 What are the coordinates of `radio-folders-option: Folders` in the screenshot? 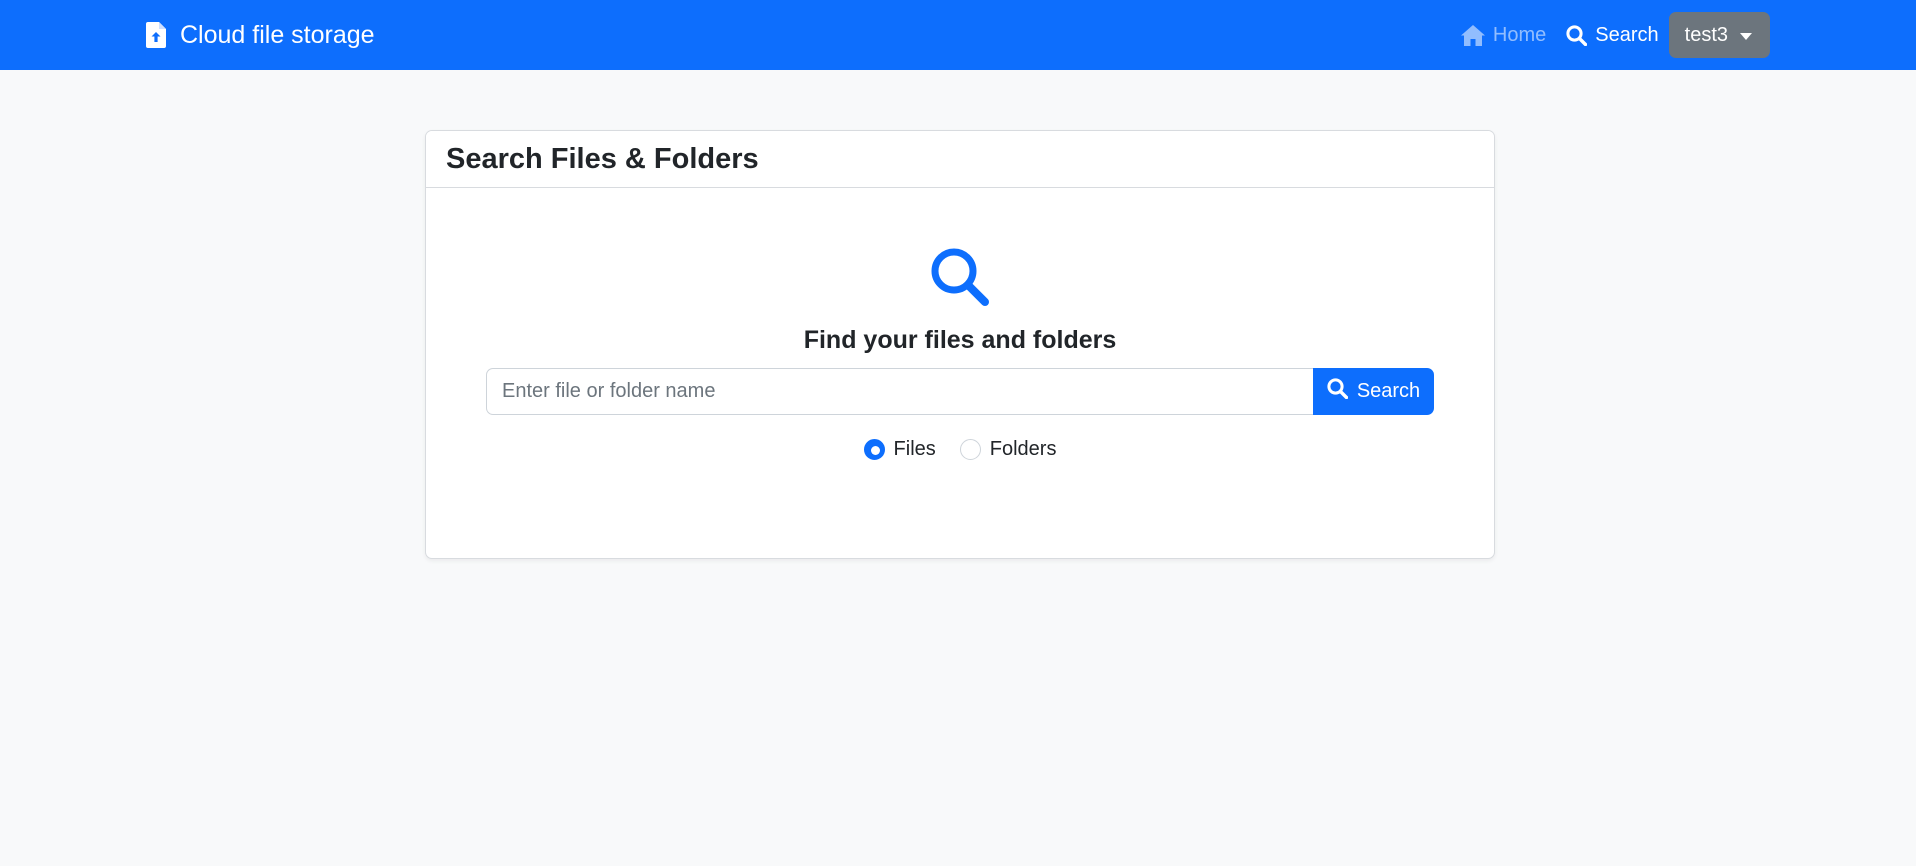 It's located at (1008, 449).